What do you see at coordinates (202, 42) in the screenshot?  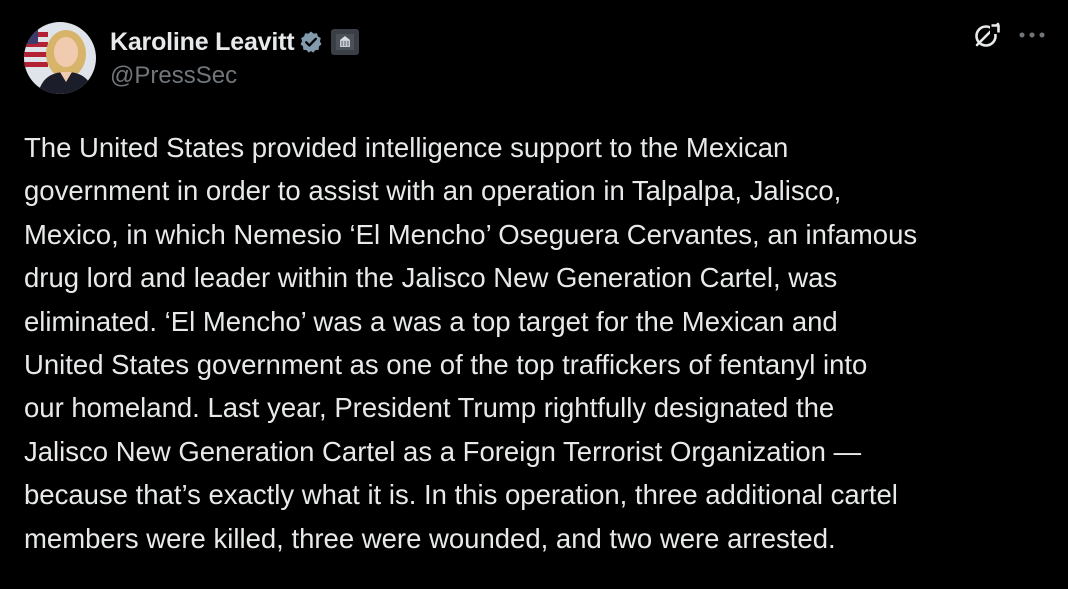 I see `display-name: Karoline Leavitt` at bounding box center [202, 42].